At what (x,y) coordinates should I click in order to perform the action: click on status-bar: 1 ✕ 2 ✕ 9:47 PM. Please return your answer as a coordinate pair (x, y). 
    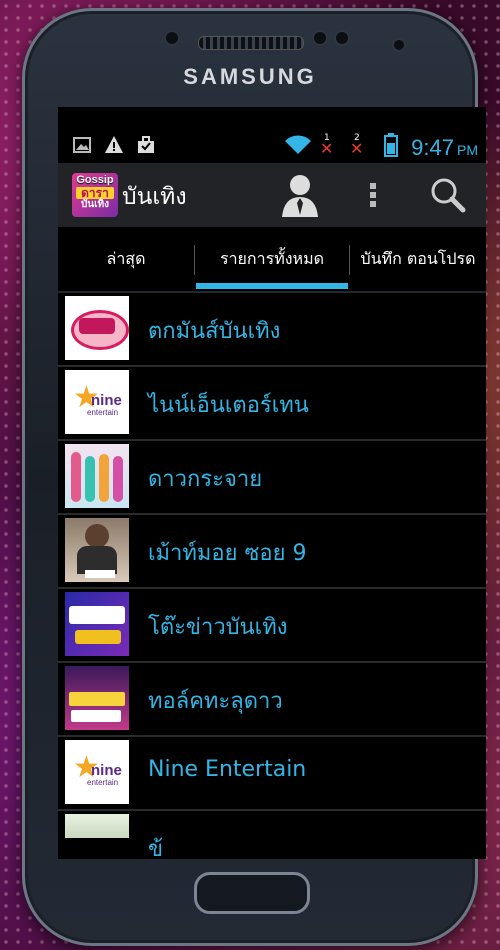
    Looking at the image, I should click on (272, 135).